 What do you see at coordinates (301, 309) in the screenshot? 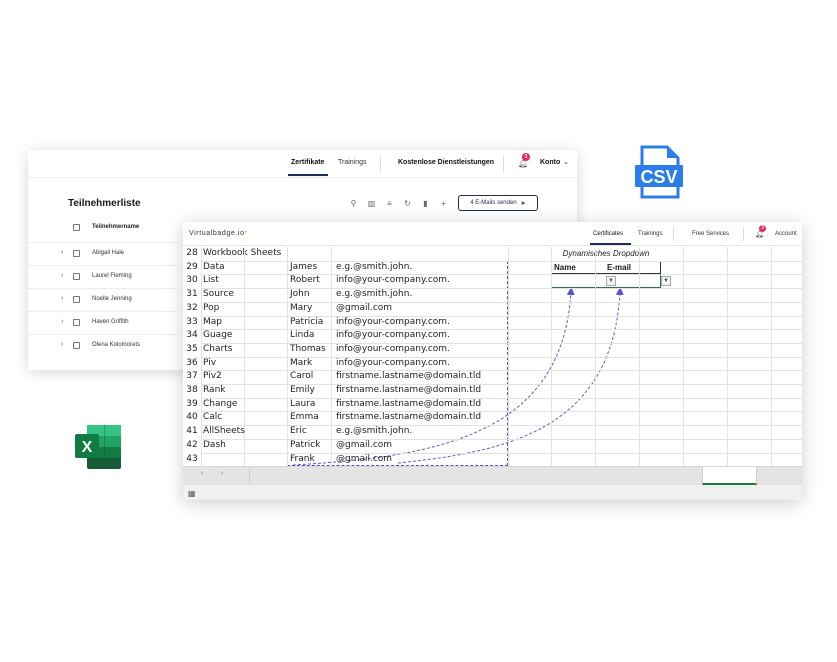
I see `cell-first-name: Mary` at bounding box center [301, 309].